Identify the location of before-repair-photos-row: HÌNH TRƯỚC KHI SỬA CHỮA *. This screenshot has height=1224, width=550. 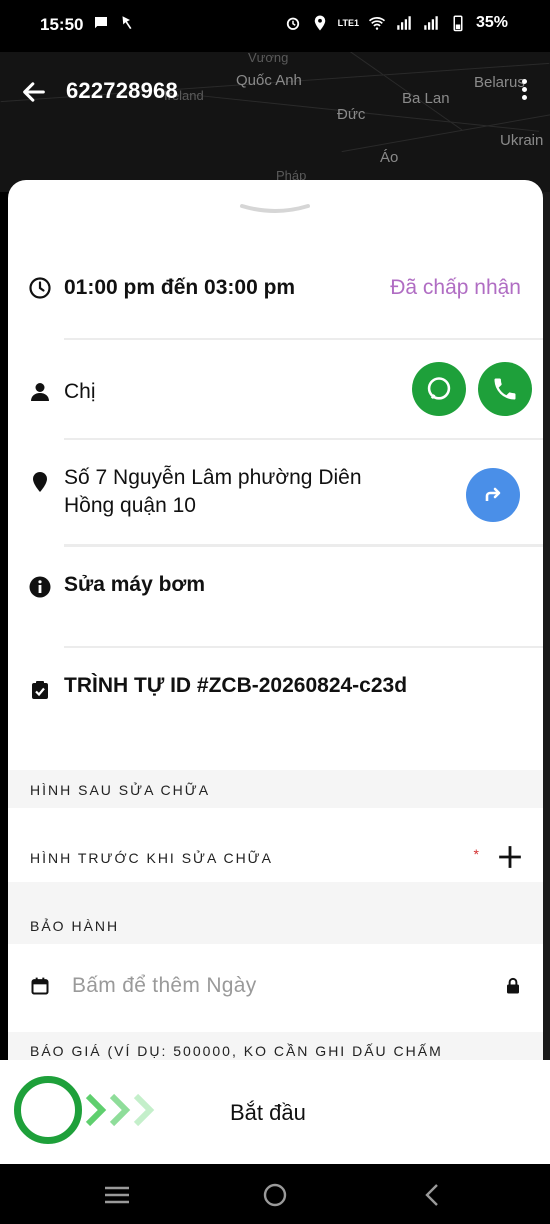
(275, 856).